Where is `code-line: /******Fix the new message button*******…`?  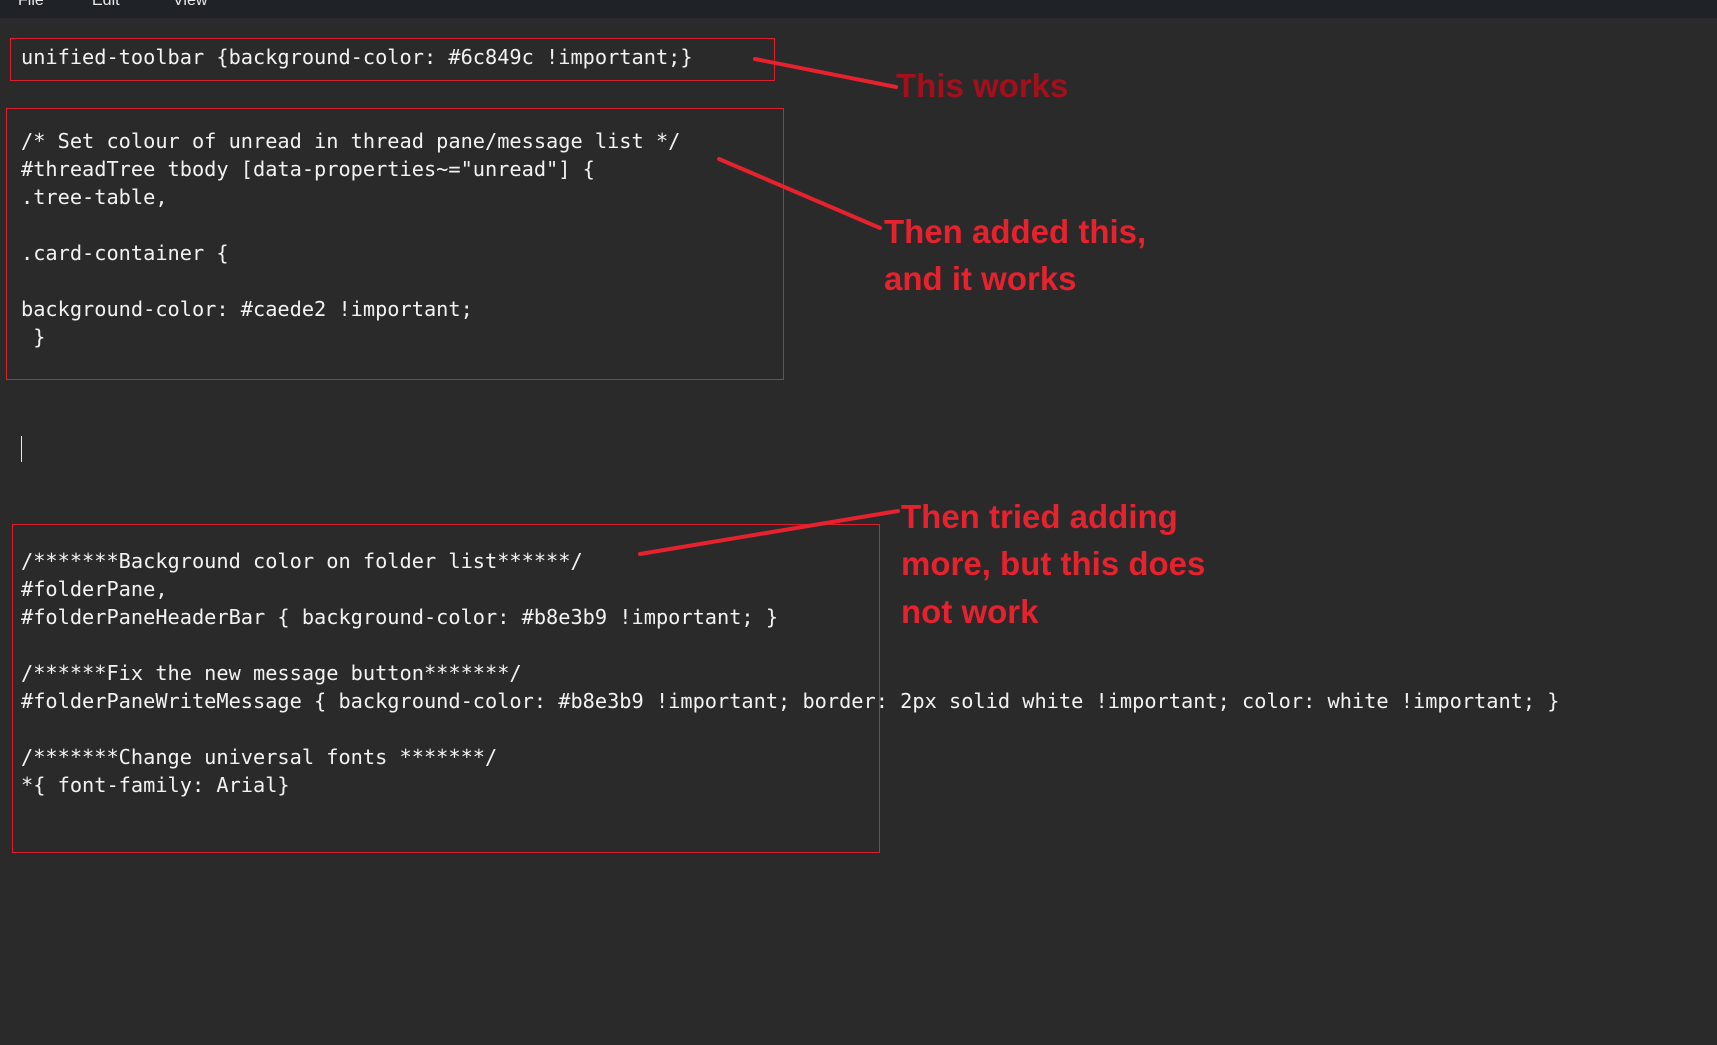
code-line: /******Fix the new message button*******… is located at coordinates (271, 673).